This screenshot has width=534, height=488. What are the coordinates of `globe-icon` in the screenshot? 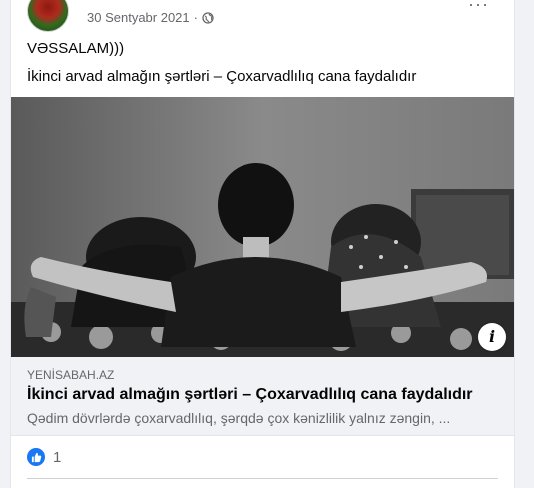 It's located at (208, 17).